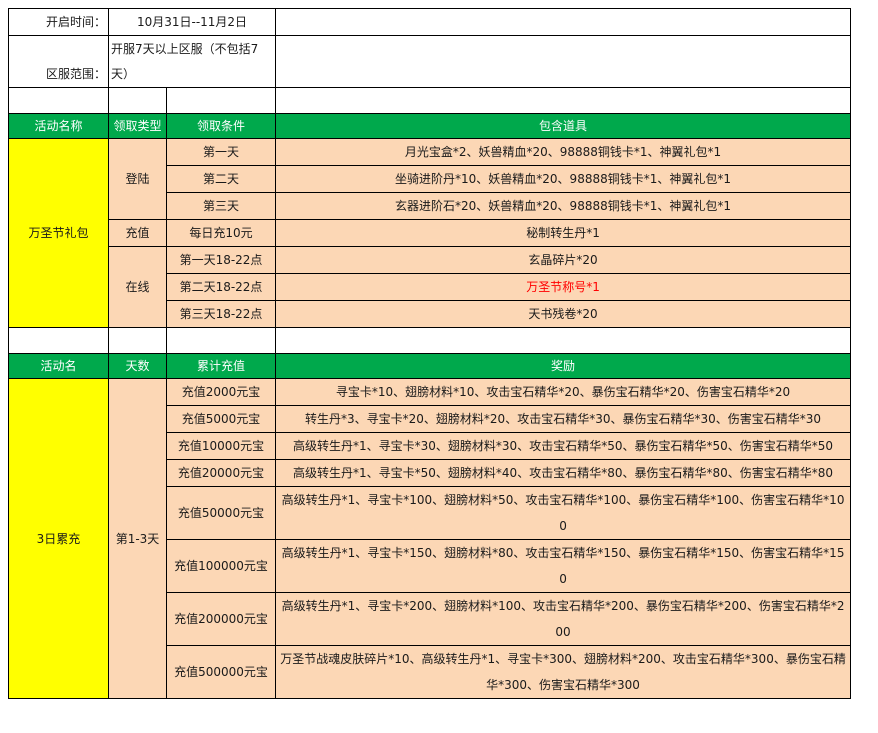 The width and height of the screenshot is (878, 733). What do you see at coordinates (192, 22) in the screenshot?
I see `open-time-value: 10月31日--11月2日` at bounding box center [192, 22].